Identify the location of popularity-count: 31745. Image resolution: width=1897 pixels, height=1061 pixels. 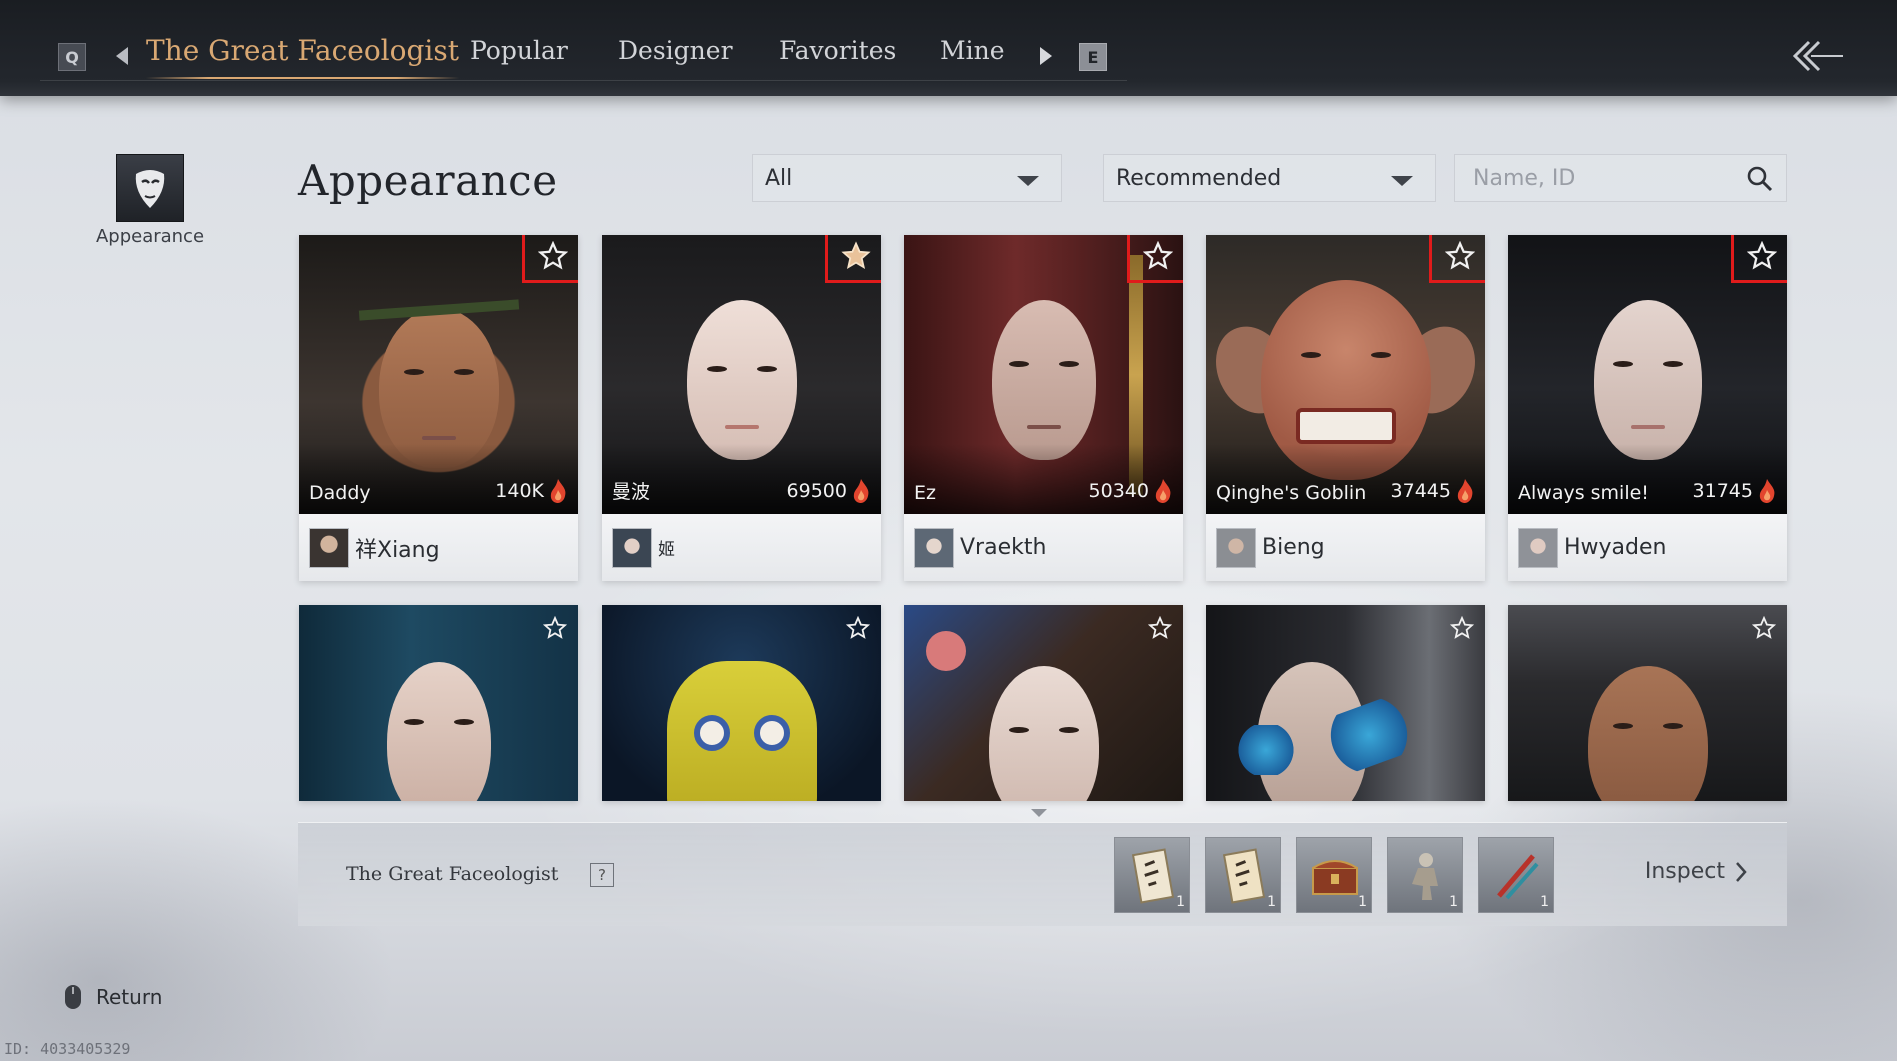
(1722, 491).